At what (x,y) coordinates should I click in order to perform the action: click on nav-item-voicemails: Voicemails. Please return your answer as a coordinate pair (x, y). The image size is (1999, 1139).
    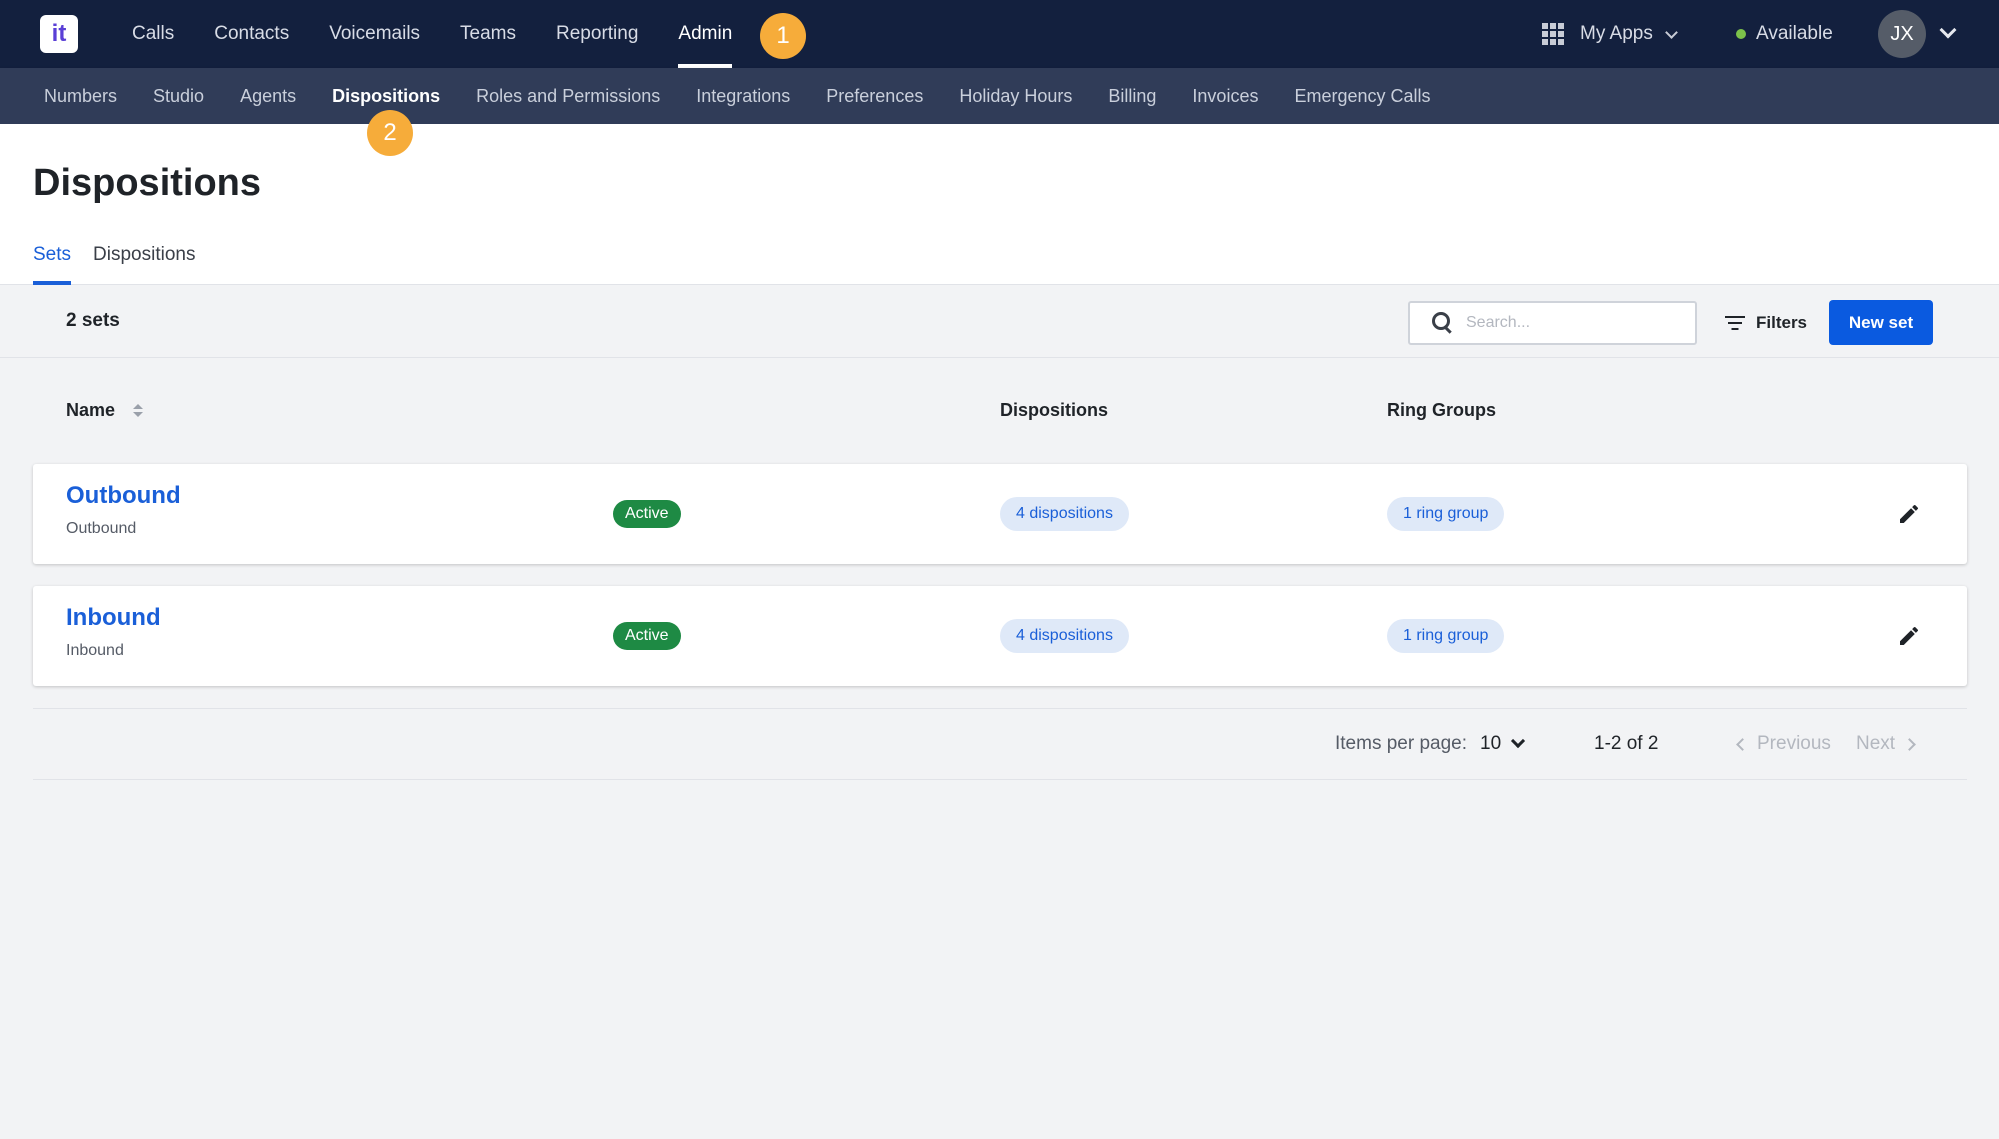
    Looking at the image, I should click on (374, 34).